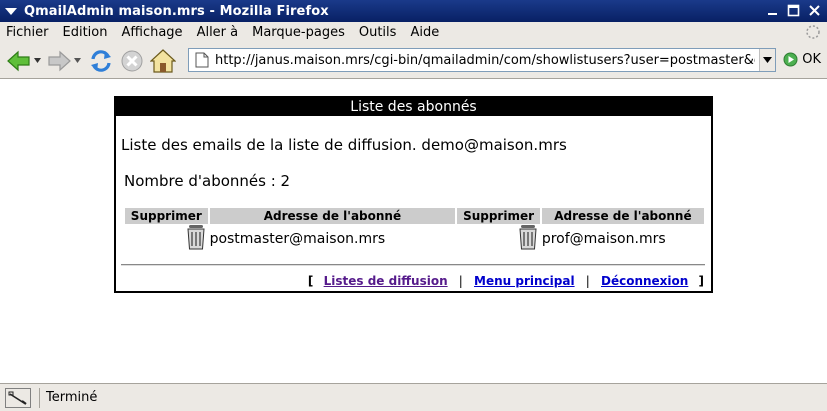 The image size is (827, 411). What do you see at coordinates (176, 11) in the screenshot?
I see `window-title: QmailAdmin maison.mrs - Mozilla Firefox` at bounding box center [176, 11].